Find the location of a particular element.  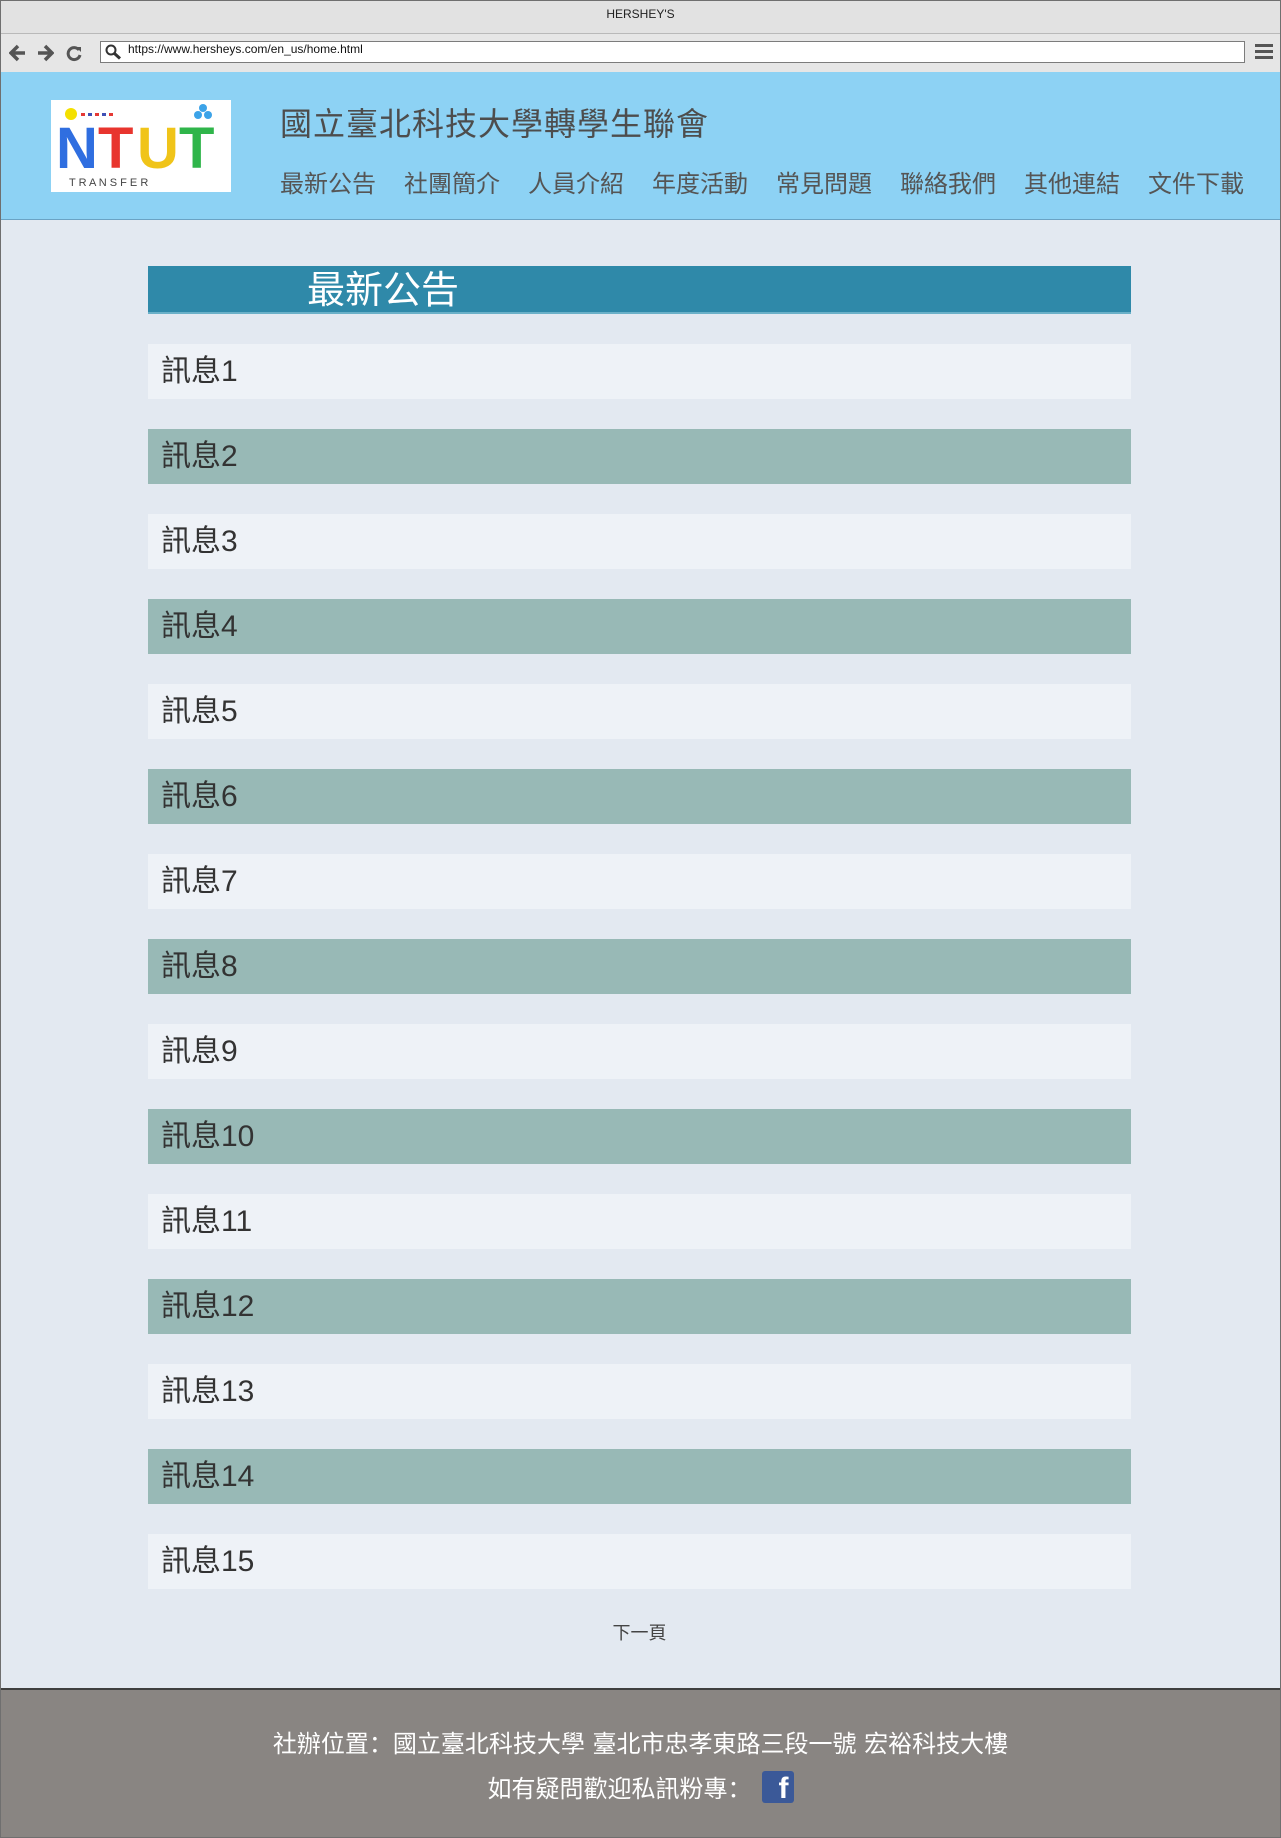

message-item: 訊息3 is located at coordinates (639, 541).